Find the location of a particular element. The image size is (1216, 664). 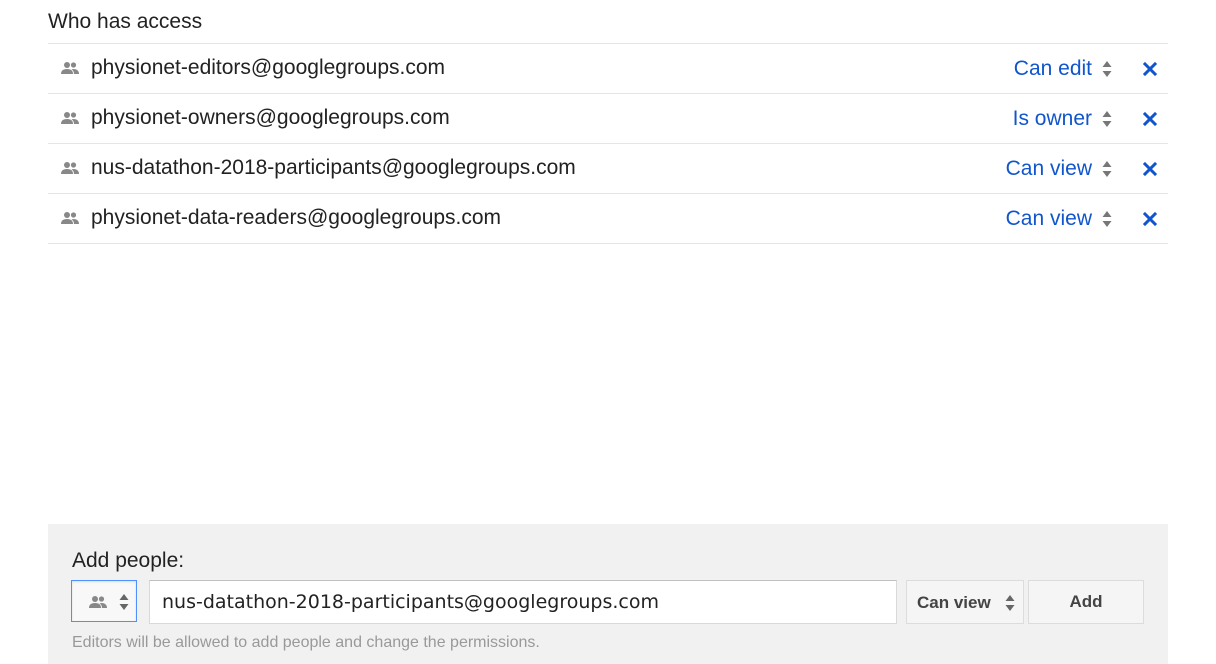

add-people-label: Add people: is located at coordinates (128, 560).